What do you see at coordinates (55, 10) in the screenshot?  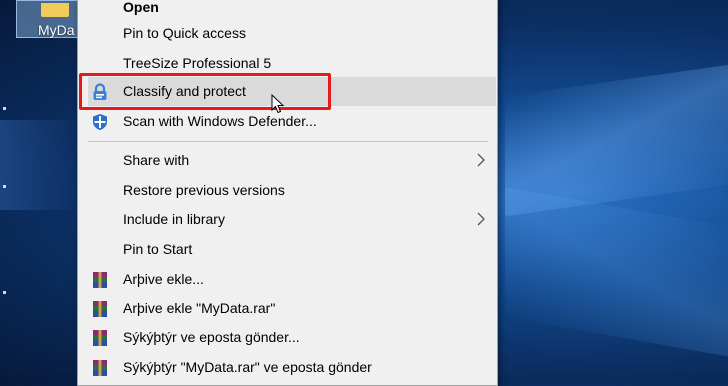 I see `folder-icon` at bounding box center [55, 10].